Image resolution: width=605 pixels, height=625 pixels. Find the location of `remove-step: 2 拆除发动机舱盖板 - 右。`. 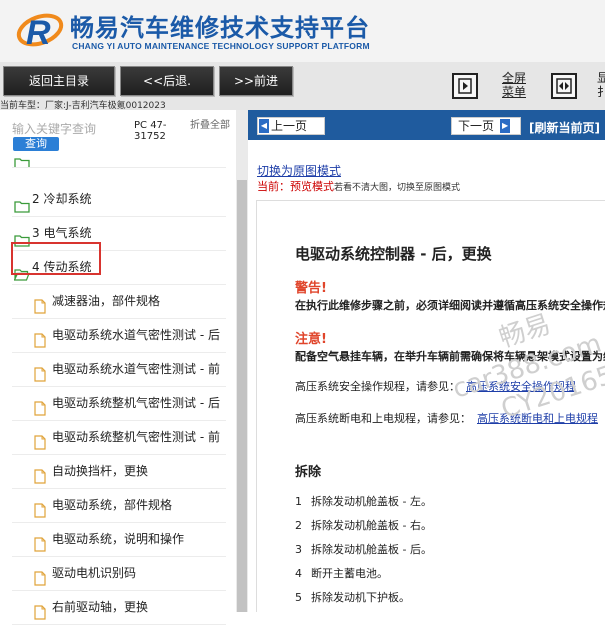

remove-step: 2 拆除发动机舱盖板 - 右。 is located at coordinates (363, 525).